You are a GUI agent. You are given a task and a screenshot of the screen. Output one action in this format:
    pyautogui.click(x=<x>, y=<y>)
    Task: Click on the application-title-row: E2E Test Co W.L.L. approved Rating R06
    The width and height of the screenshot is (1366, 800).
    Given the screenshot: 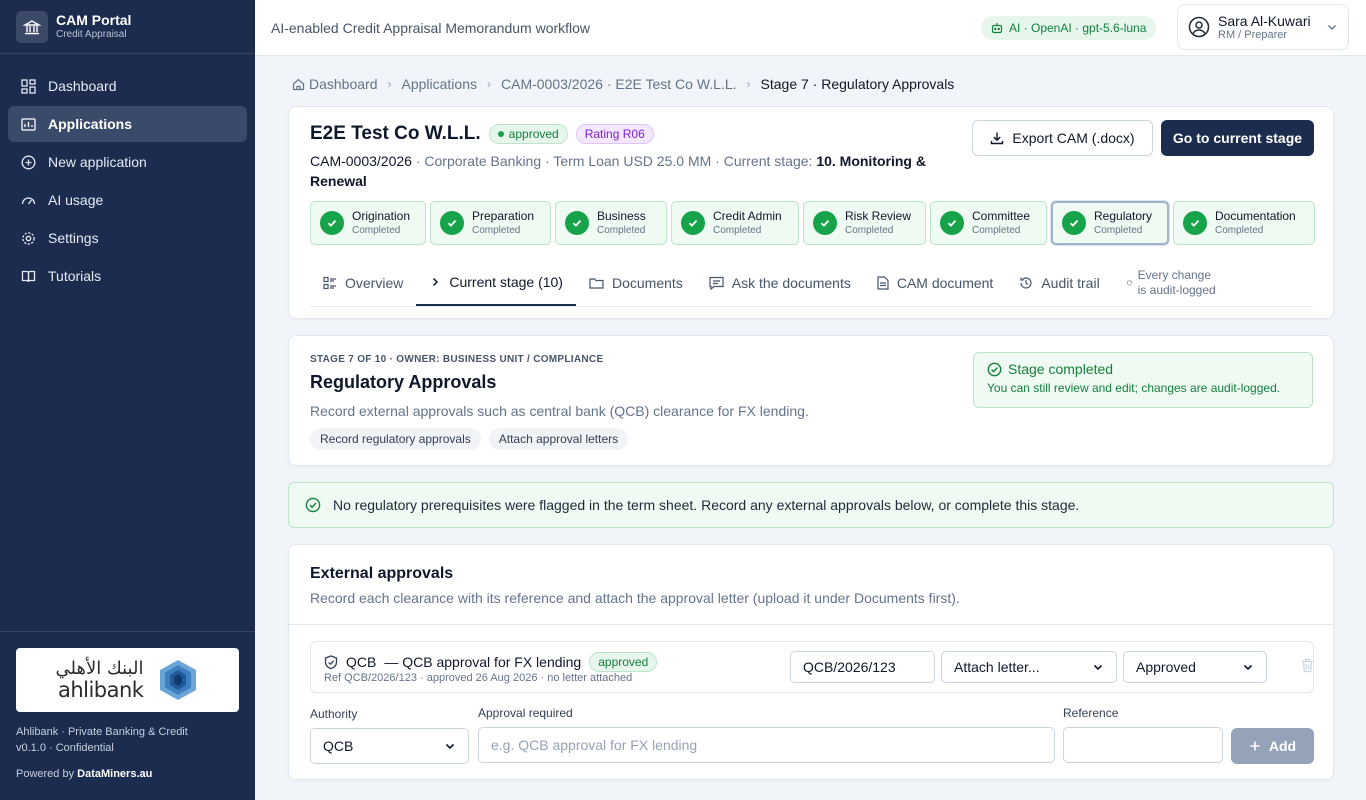 What is the action you would take?
    pyautogui.click(x=482, y=134)
    